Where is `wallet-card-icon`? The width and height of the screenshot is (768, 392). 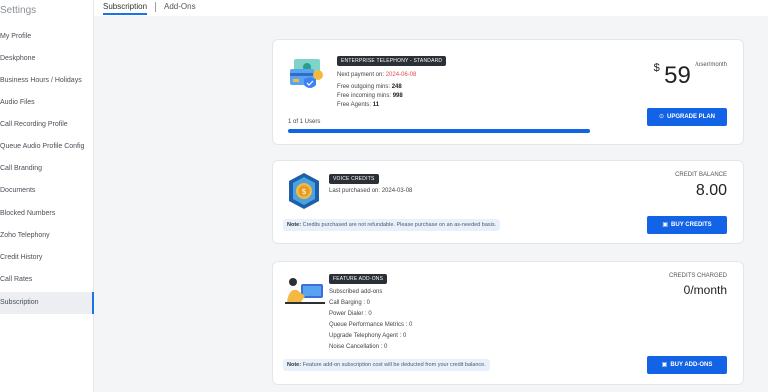
wallet-card-icon is located at coordinates (306, 73).